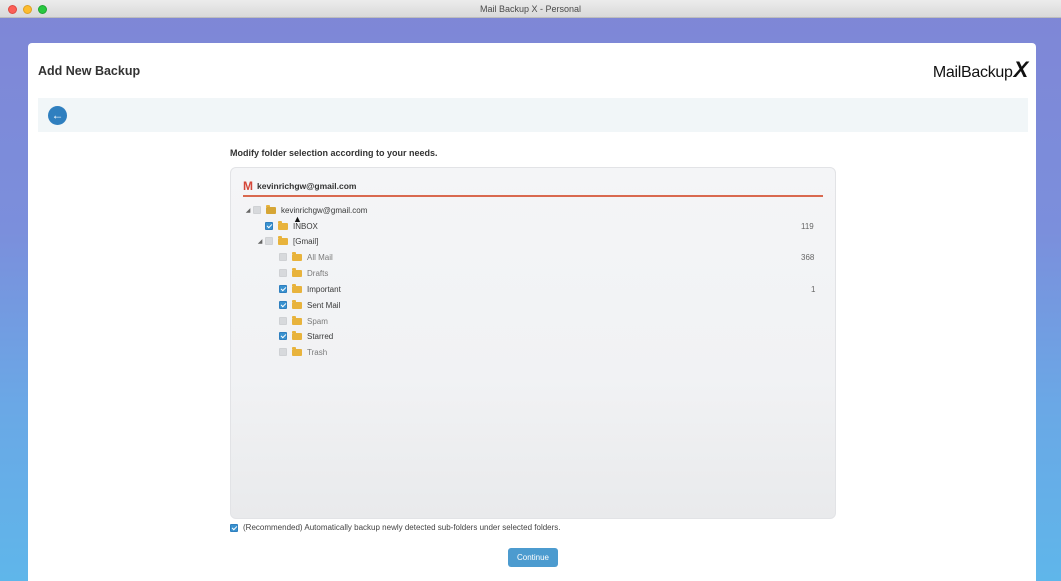 The image size is (1061, 581). Describe the element at coordinates (297, 219) in the screenshot. I see `mouse-pointer-icon: ▲` at that location.